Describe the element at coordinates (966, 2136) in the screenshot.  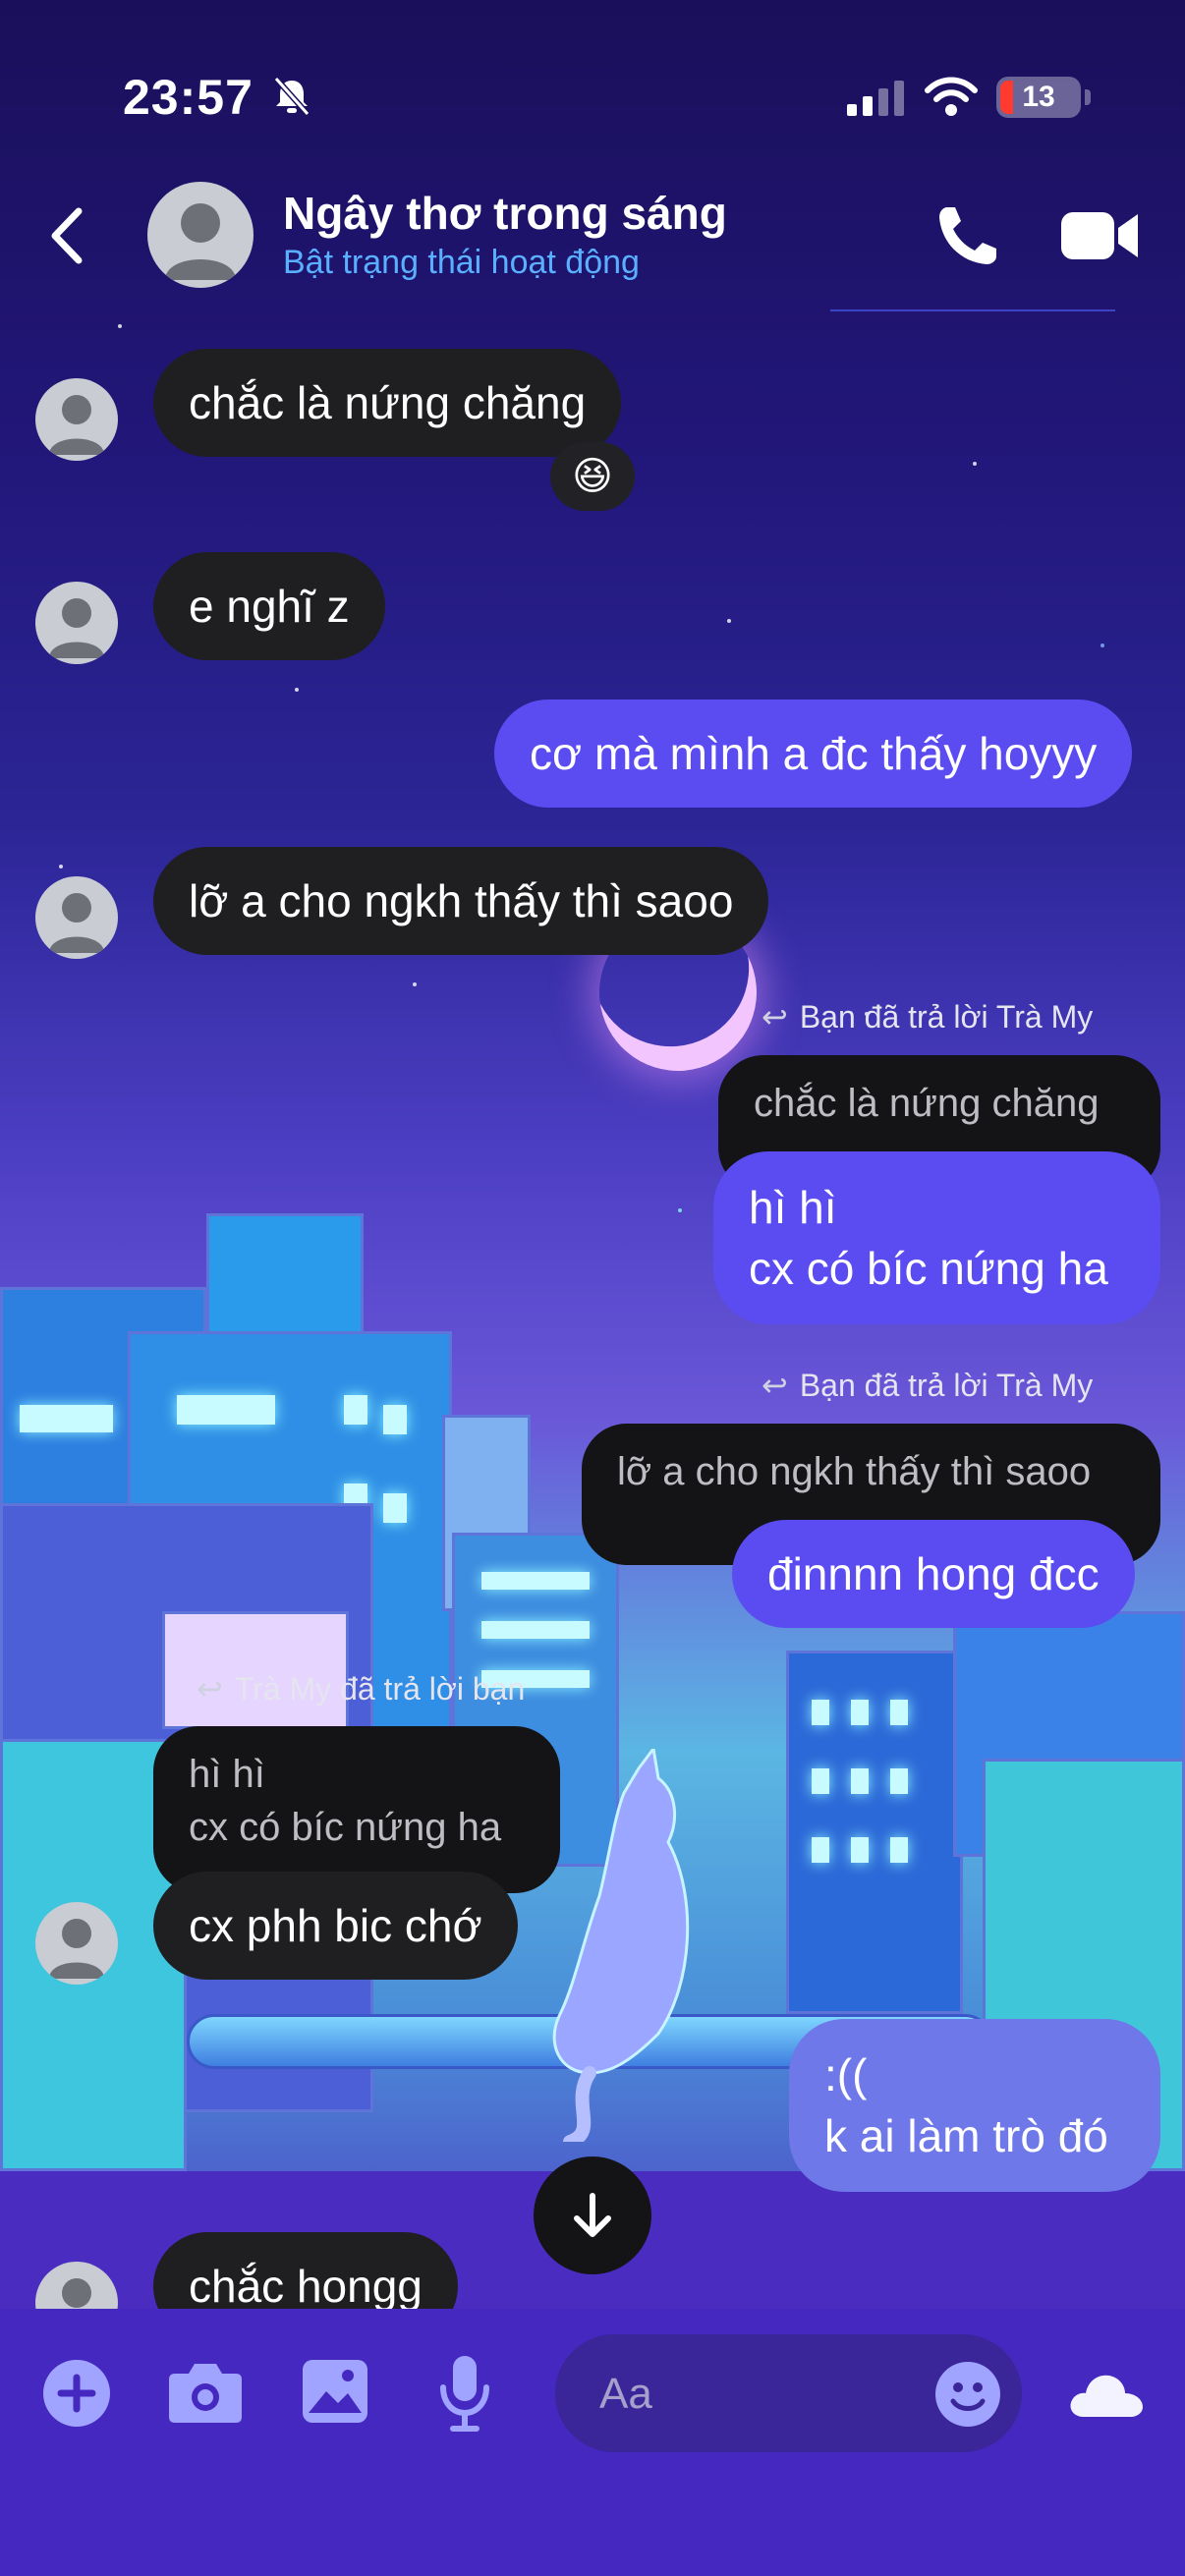
I see `message-line: k ai làm trò đó` at that location.